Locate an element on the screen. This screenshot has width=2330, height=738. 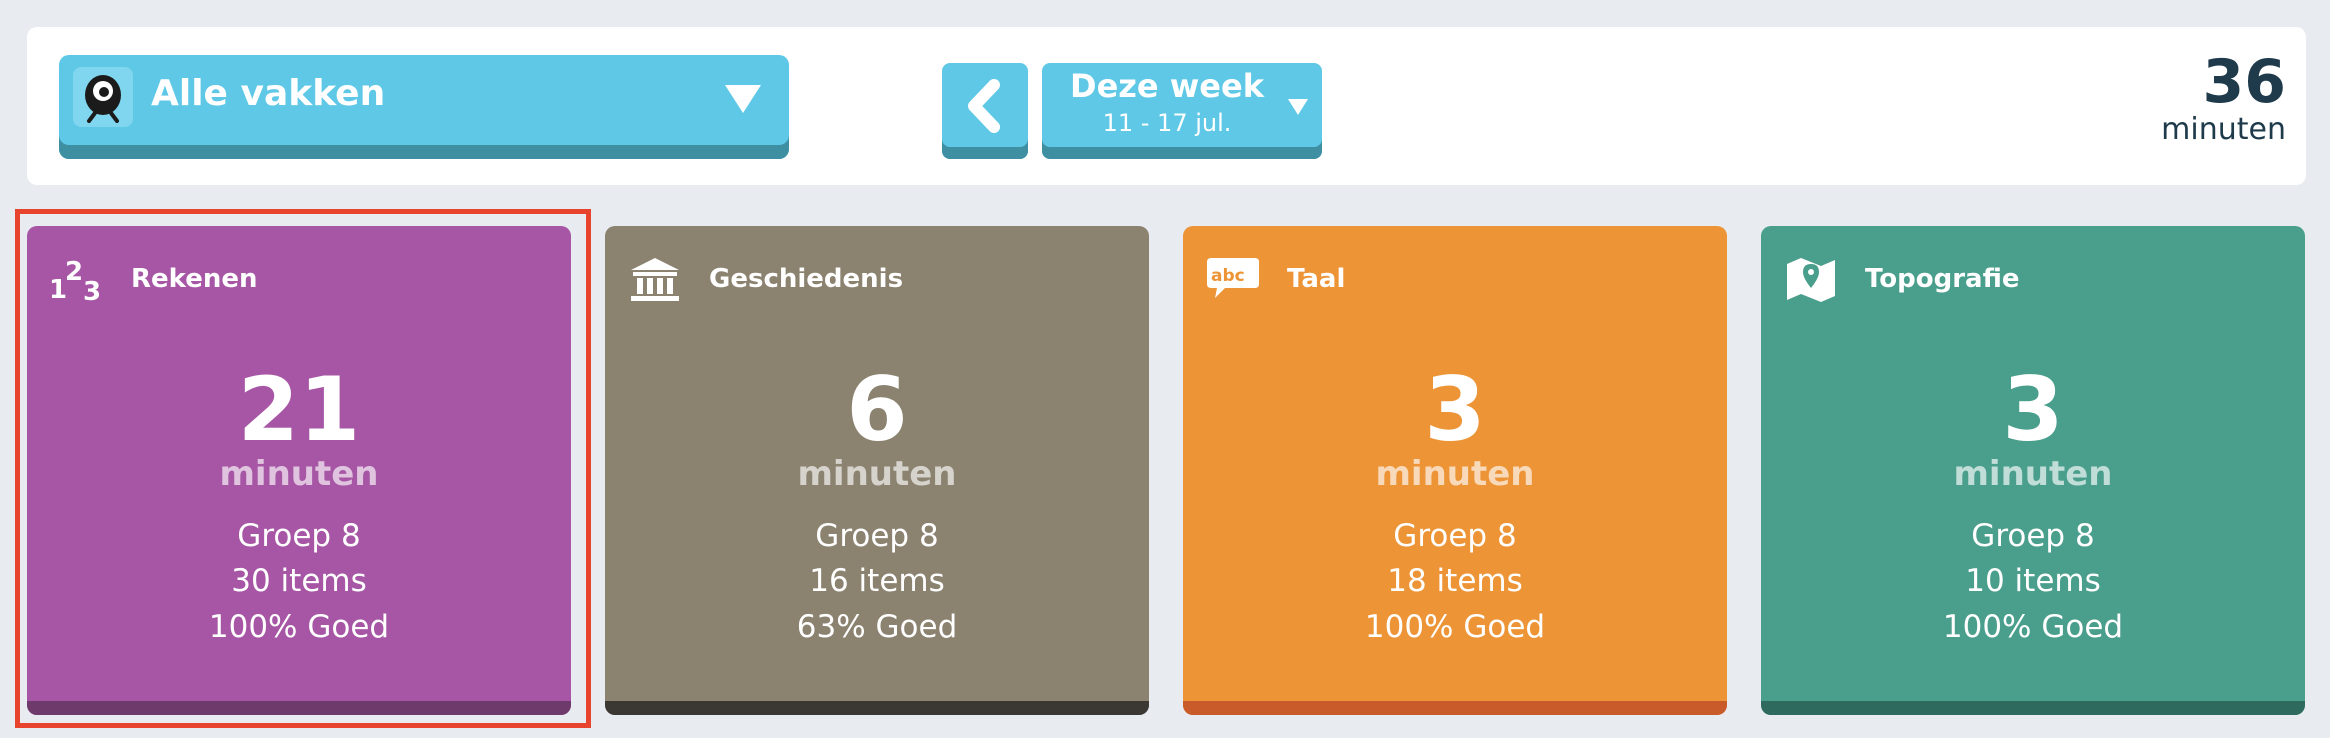
card-subject-name: Taal is located at coordinates (1316, 279).